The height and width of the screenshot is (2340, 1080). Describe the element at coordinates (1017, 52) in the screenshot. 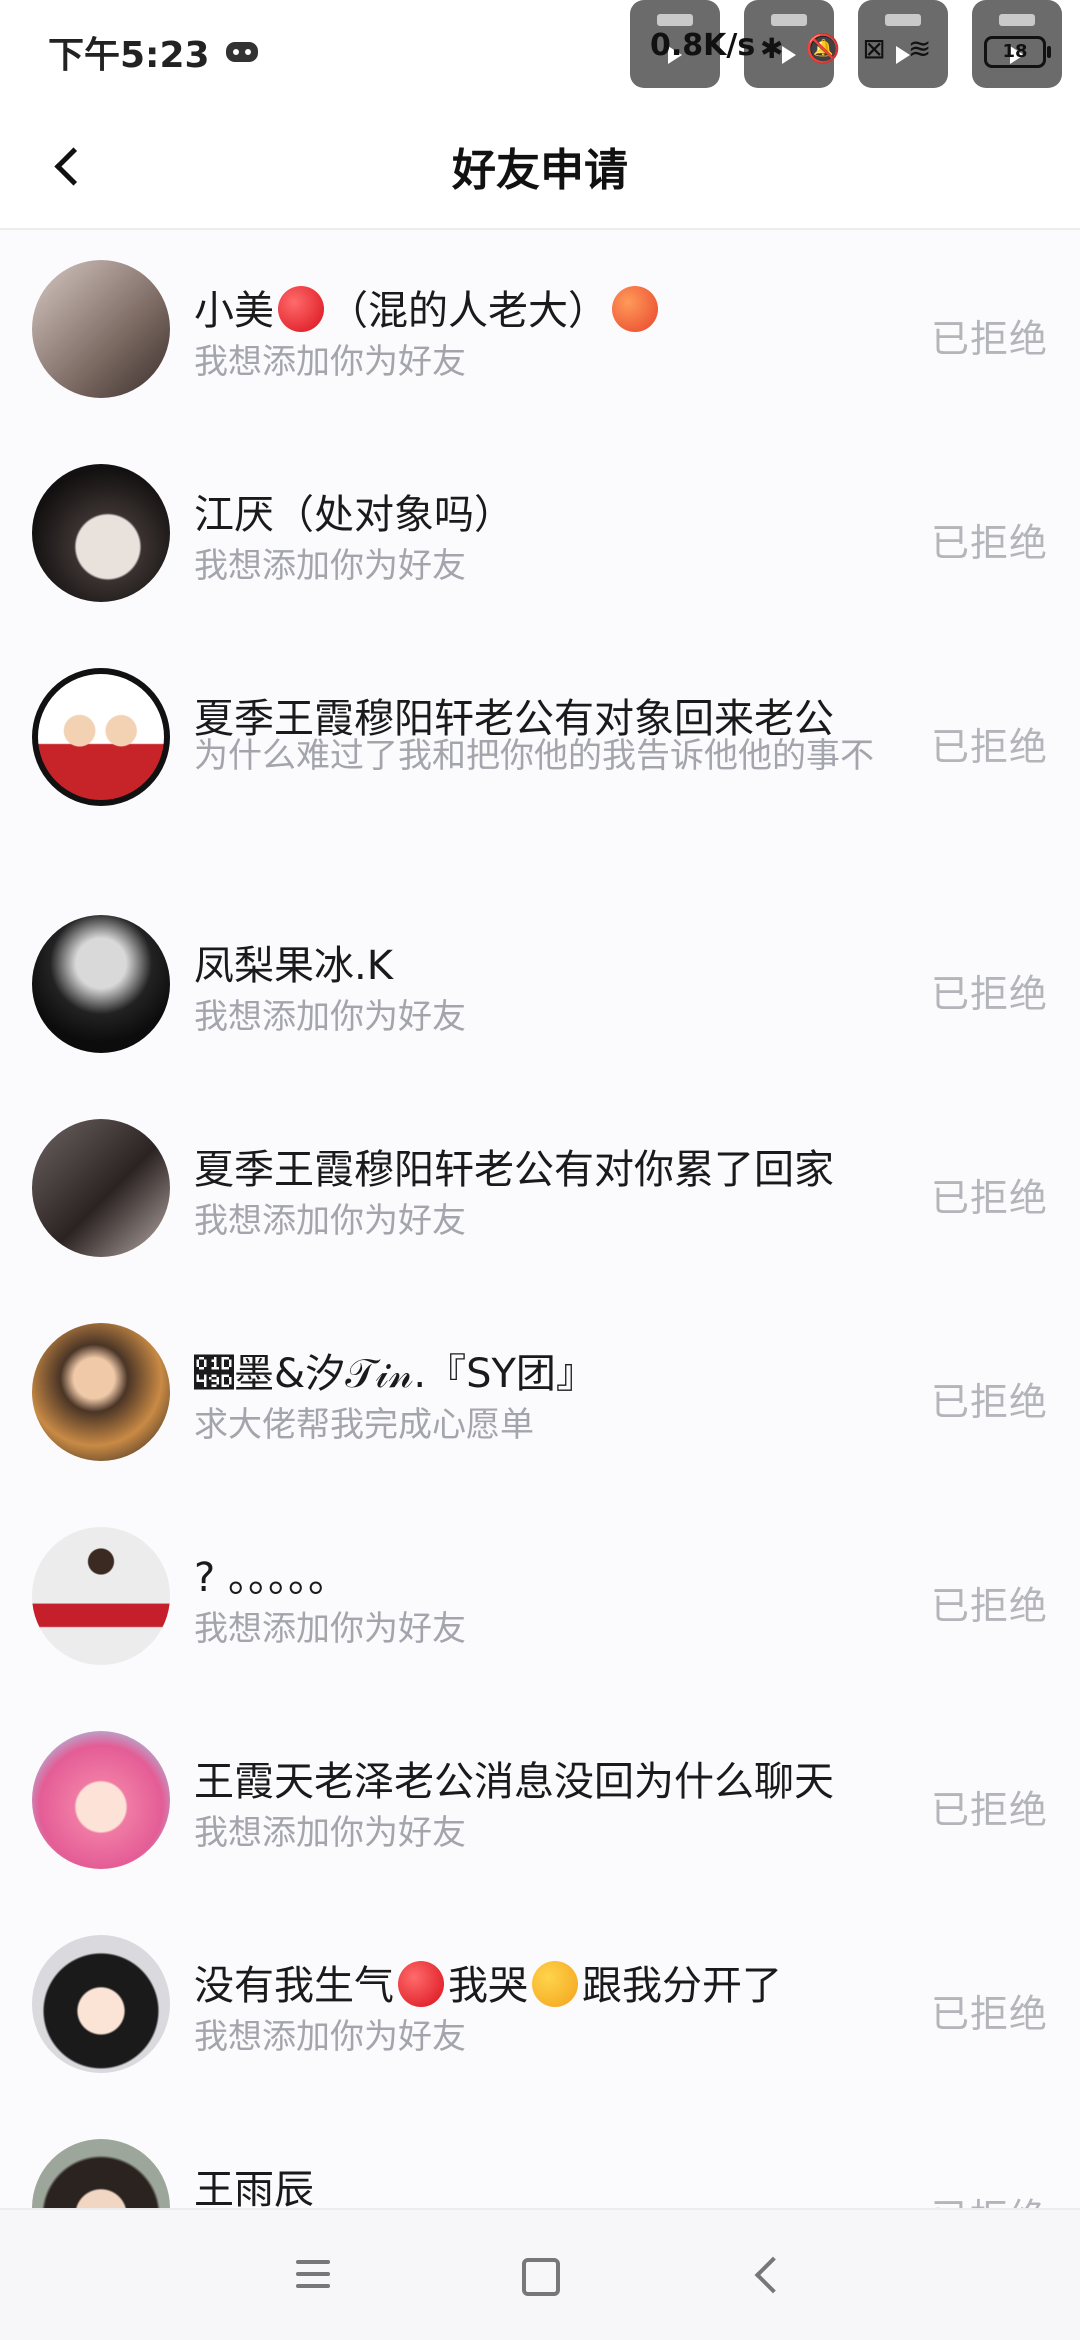

I see `battery-icon: 18` at that location.